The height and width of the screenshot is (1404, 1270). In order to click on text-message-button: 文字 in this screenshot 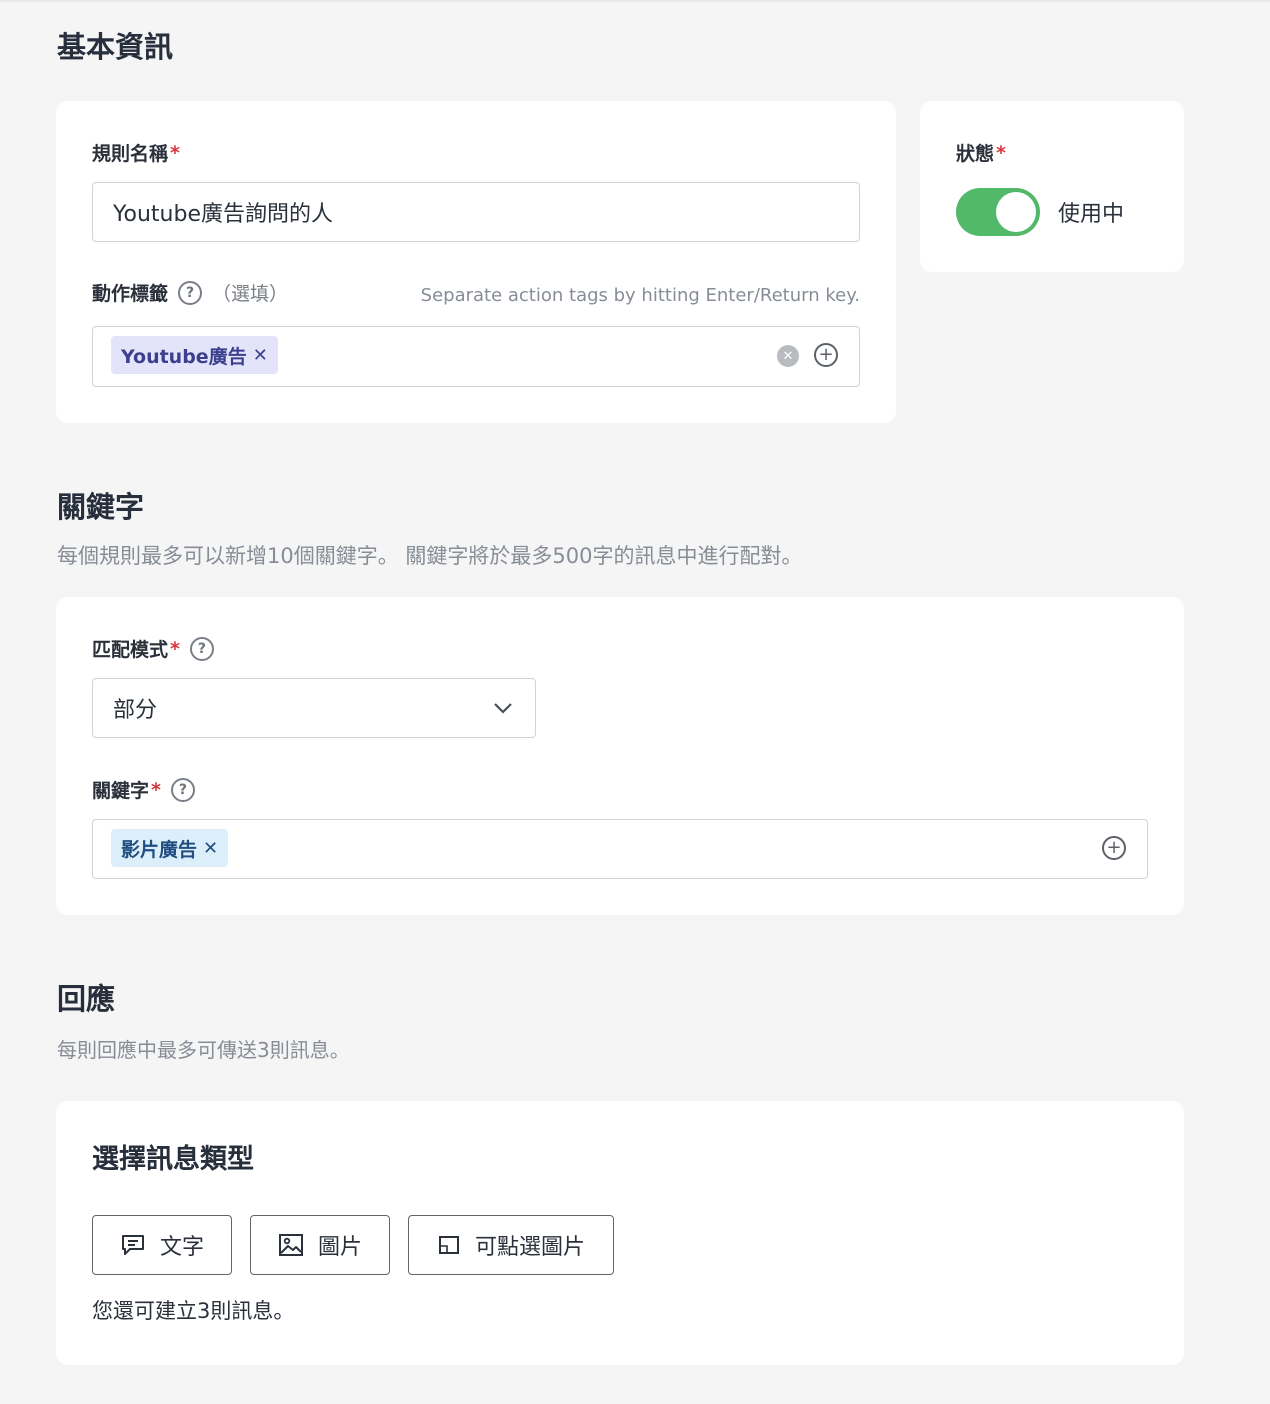, I will do `click(162, 1245)`.